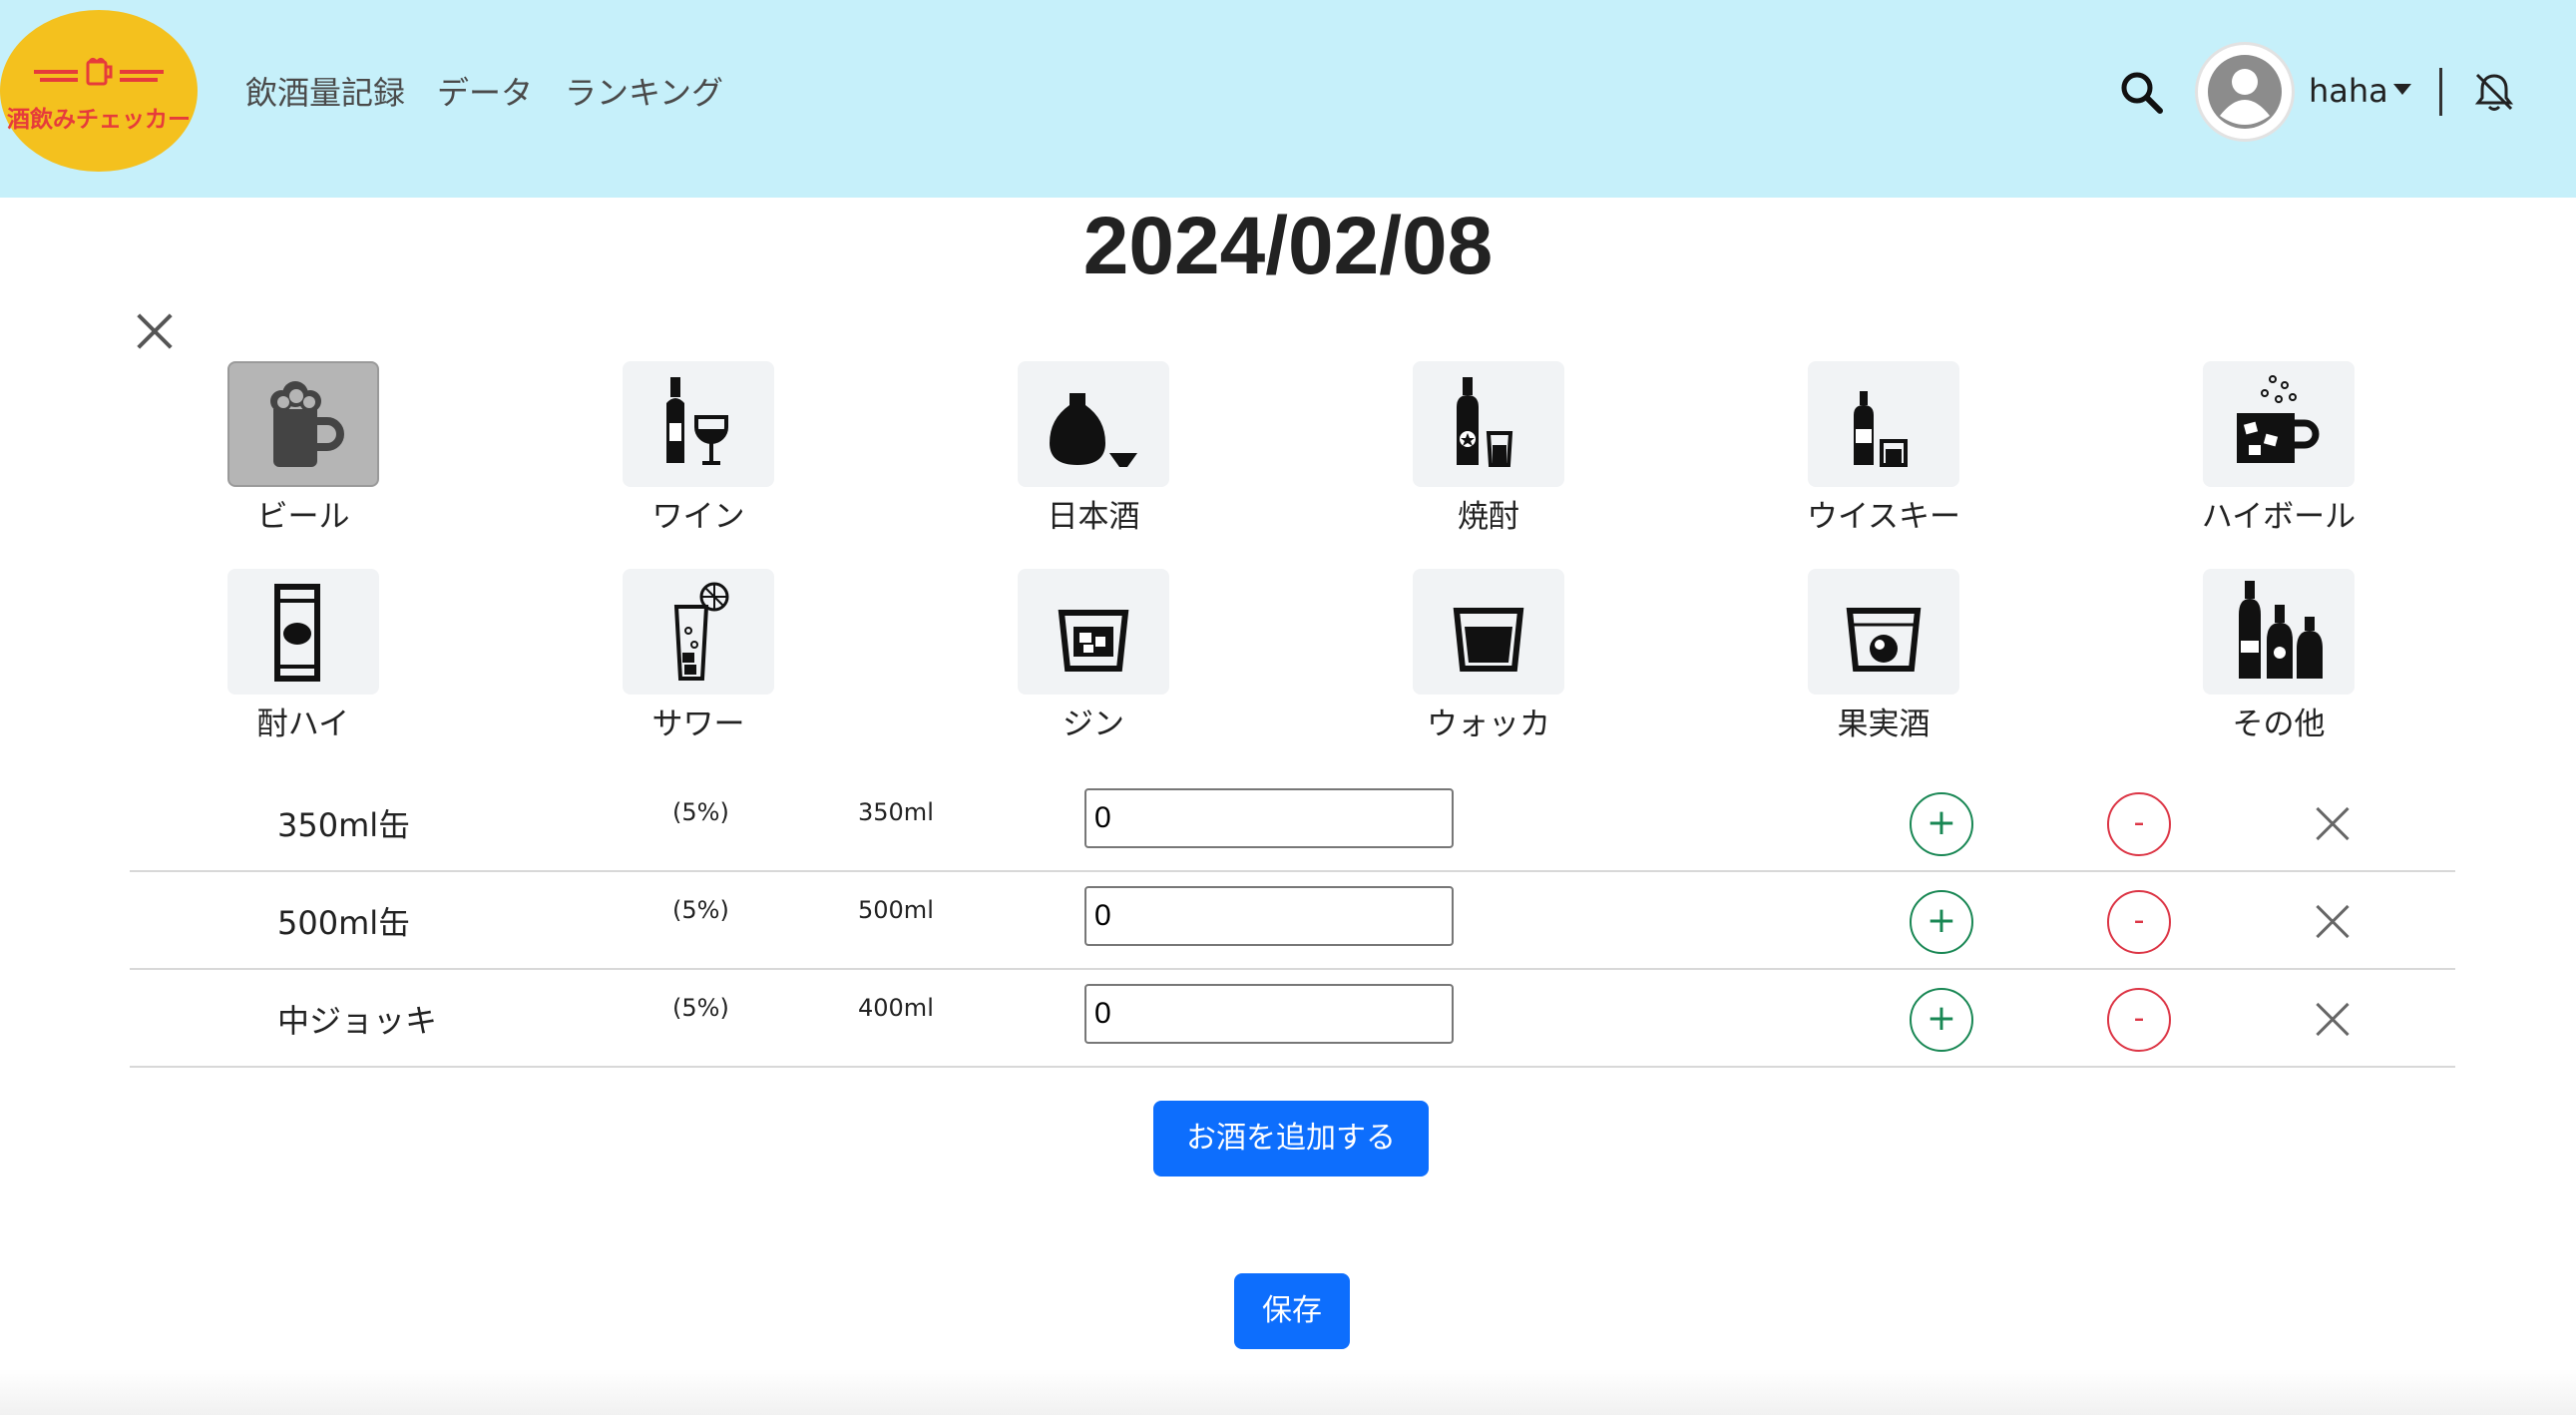 This screenshot has width=2576, height=1415. I want to click on drink-volume: 500ml, so click(896, 910).